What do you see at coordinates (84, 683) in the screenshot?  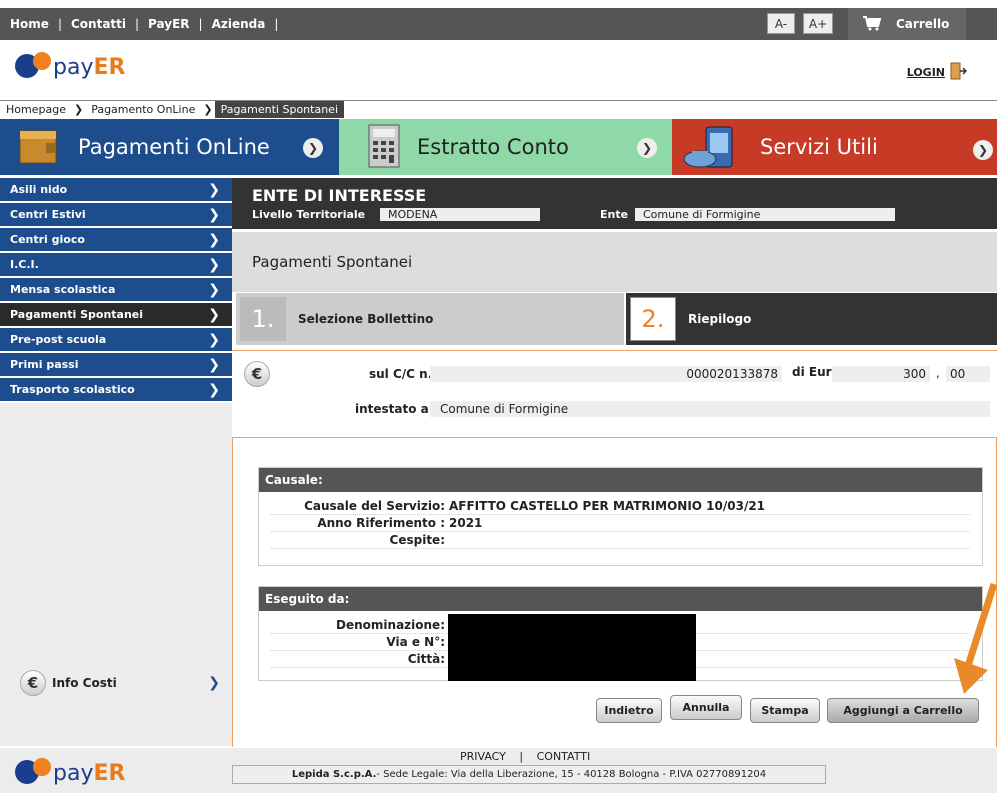 I see `info-costi-label: Info Costi` at bounding box center [84, 683].